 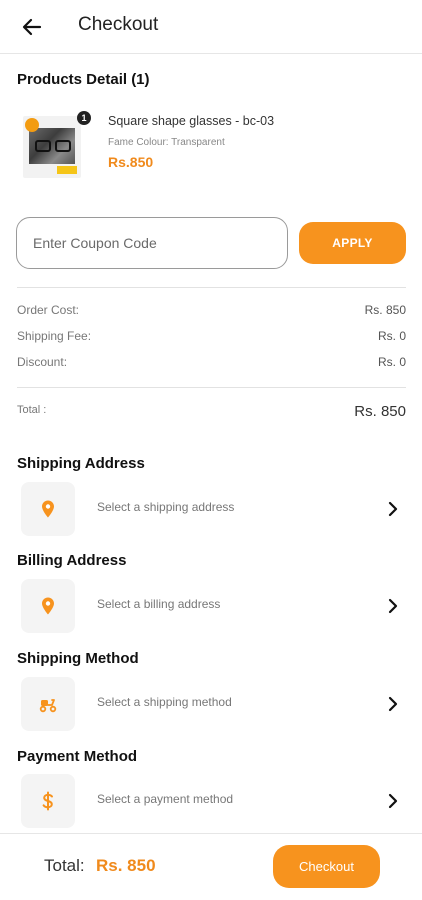 I want to click on app-bar: Checkout, so click(x=211, y=27).